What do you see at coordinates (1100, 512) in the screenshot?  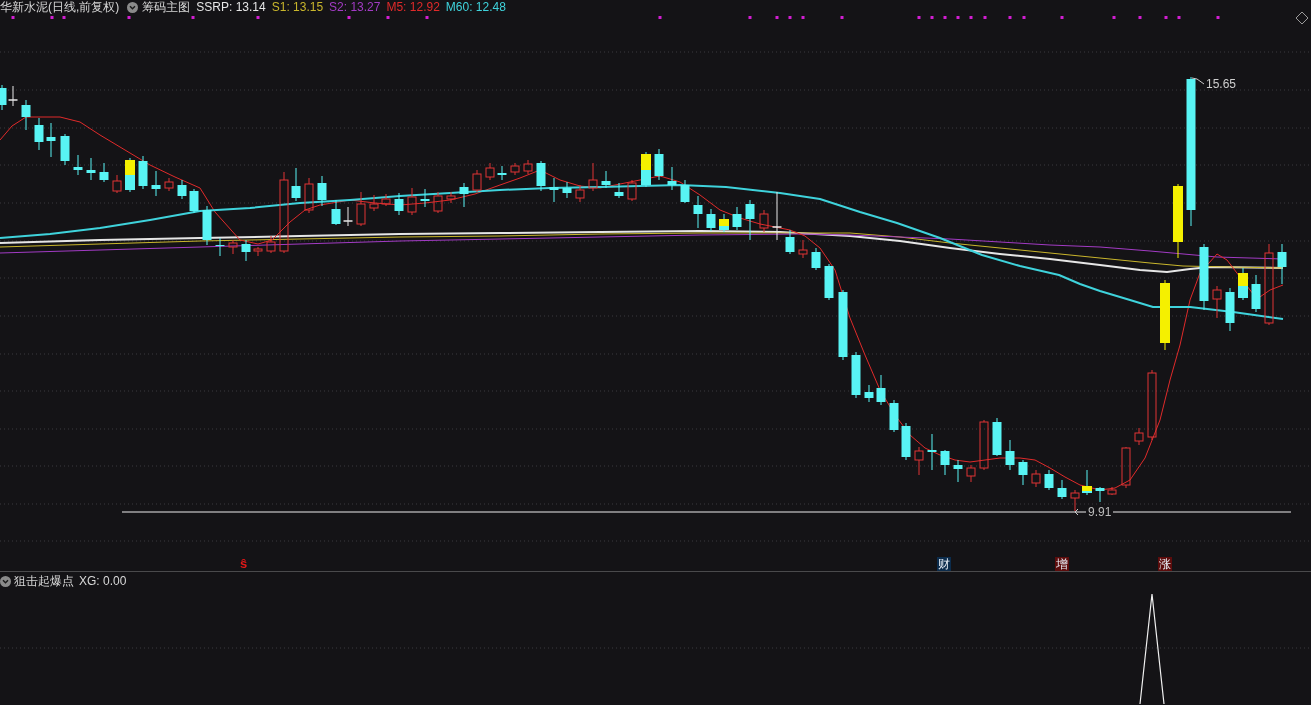 I see `low-price-label: 9.91` at bounding box center [1100, 512].